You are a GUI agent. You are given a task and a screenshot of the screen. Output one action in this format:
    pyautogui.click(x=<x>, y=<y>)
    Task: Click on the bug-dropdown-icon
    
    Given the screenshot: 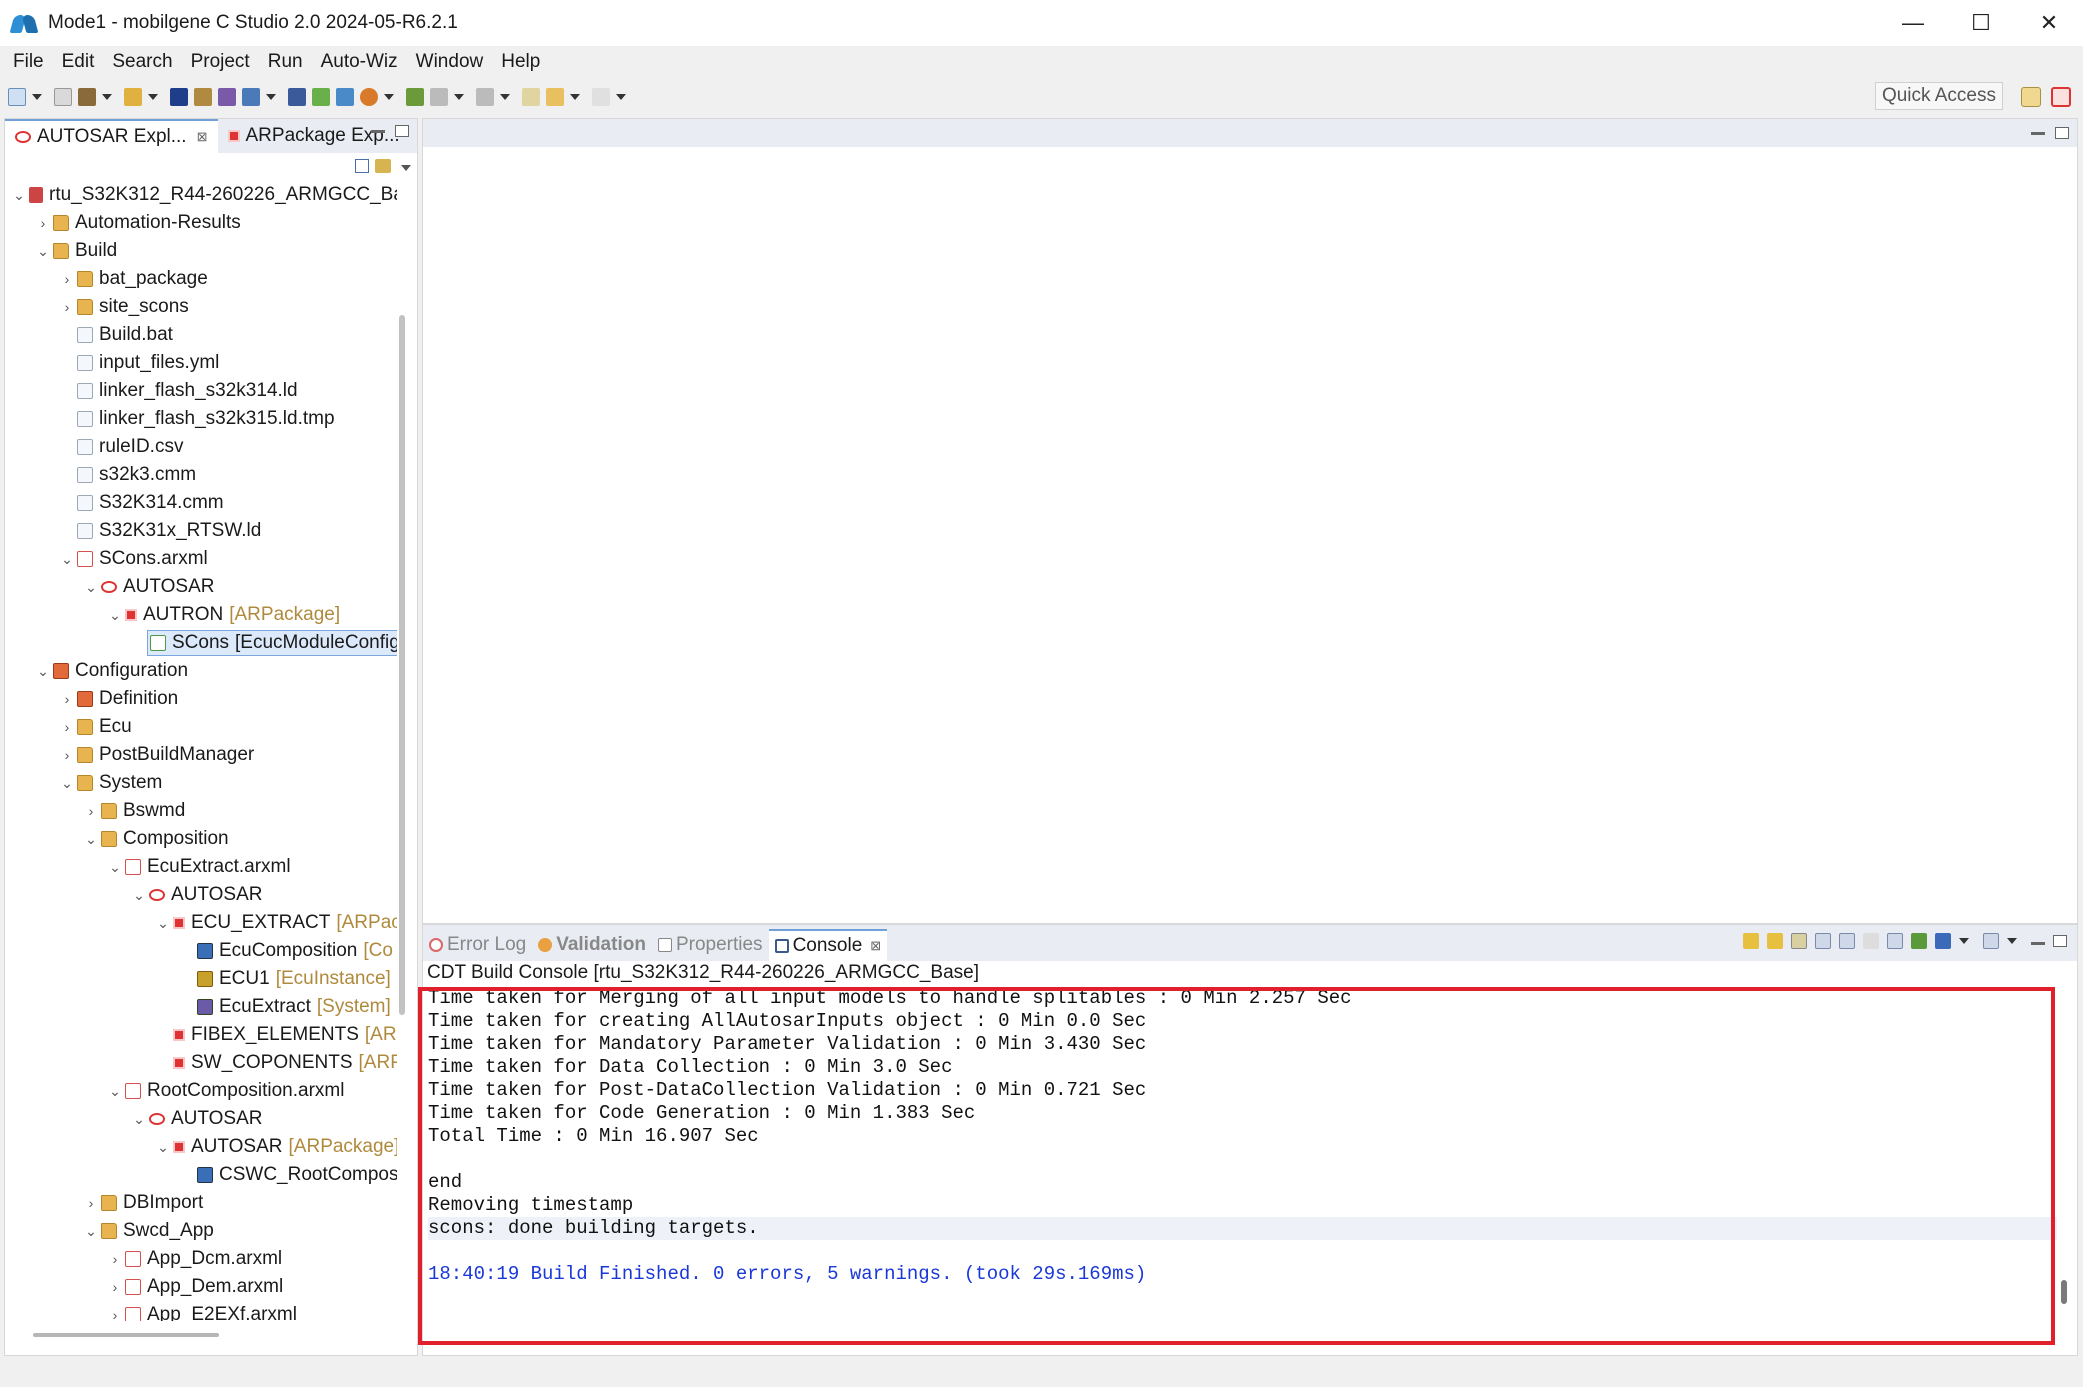 What is the action you would take?
    pyautogui.click(x=389, y=97)
    